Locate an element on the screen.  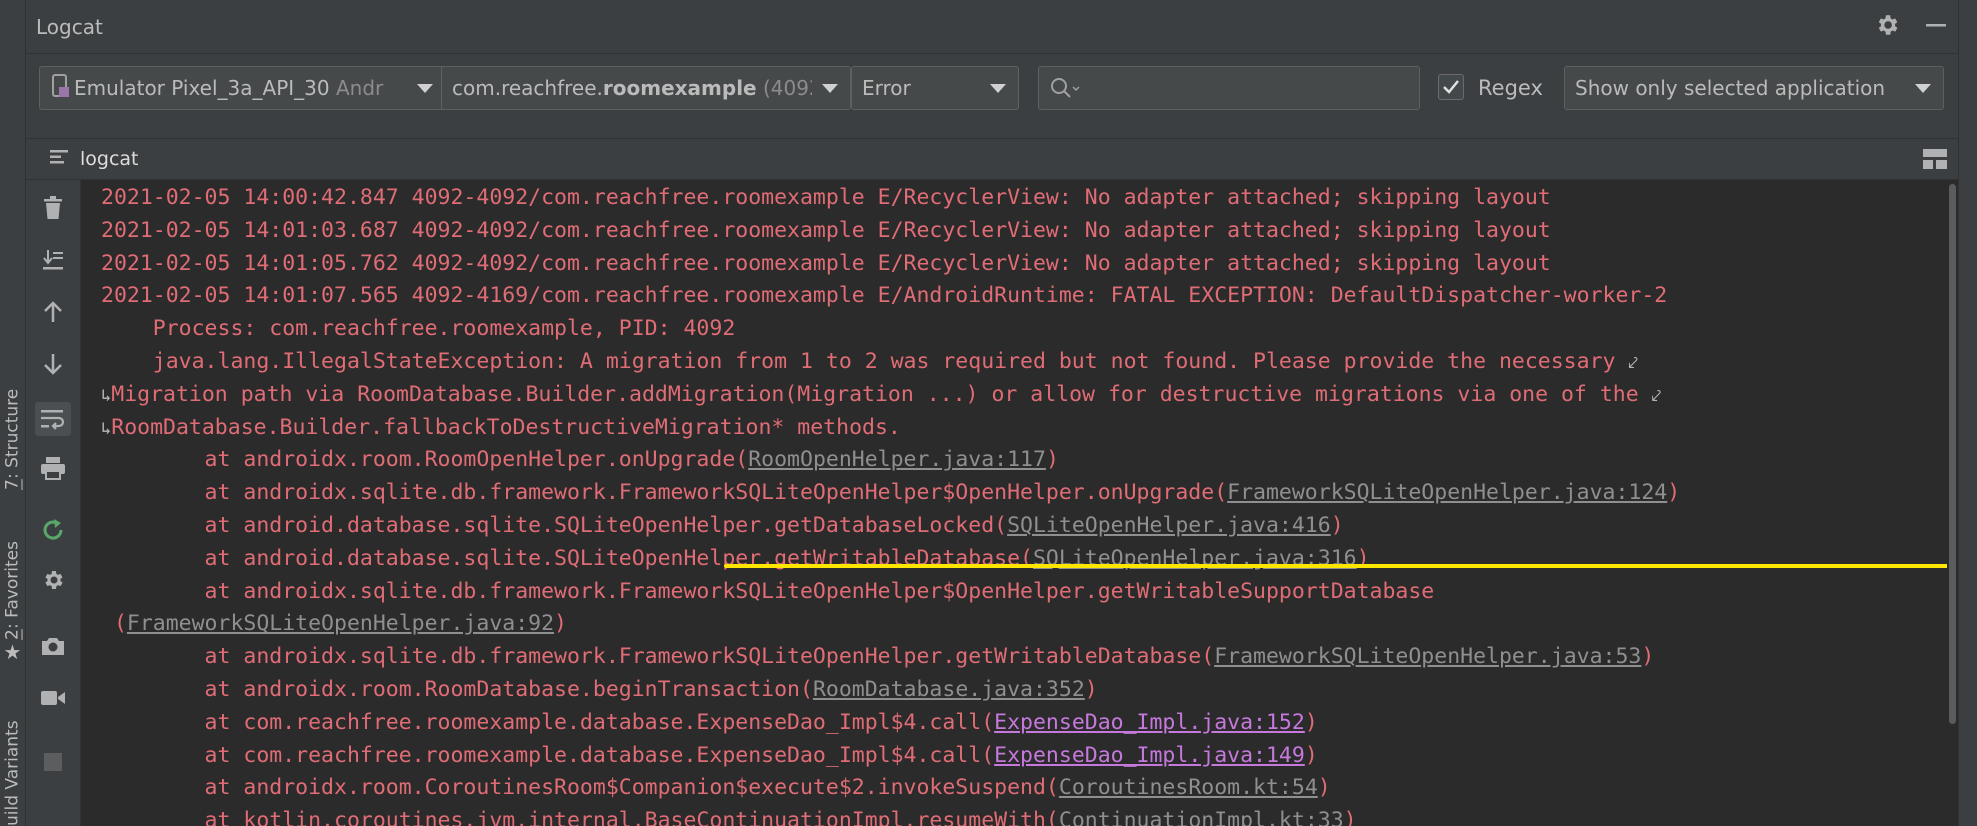
process-selector: com.reachfree.roomexample (4092 is located at coordinates (646, 88).